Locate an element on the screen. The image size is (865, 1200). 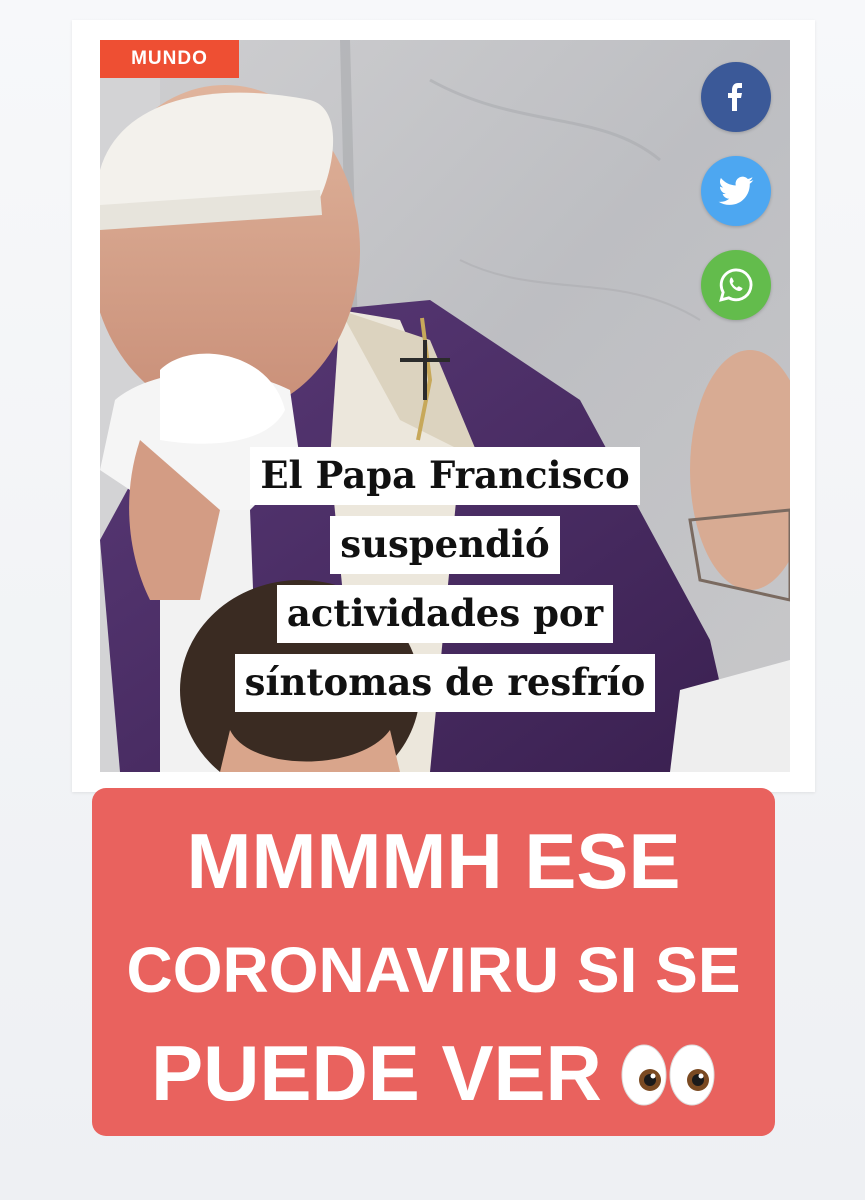
whatsapp-share-button is located at coordinates (736, 285).